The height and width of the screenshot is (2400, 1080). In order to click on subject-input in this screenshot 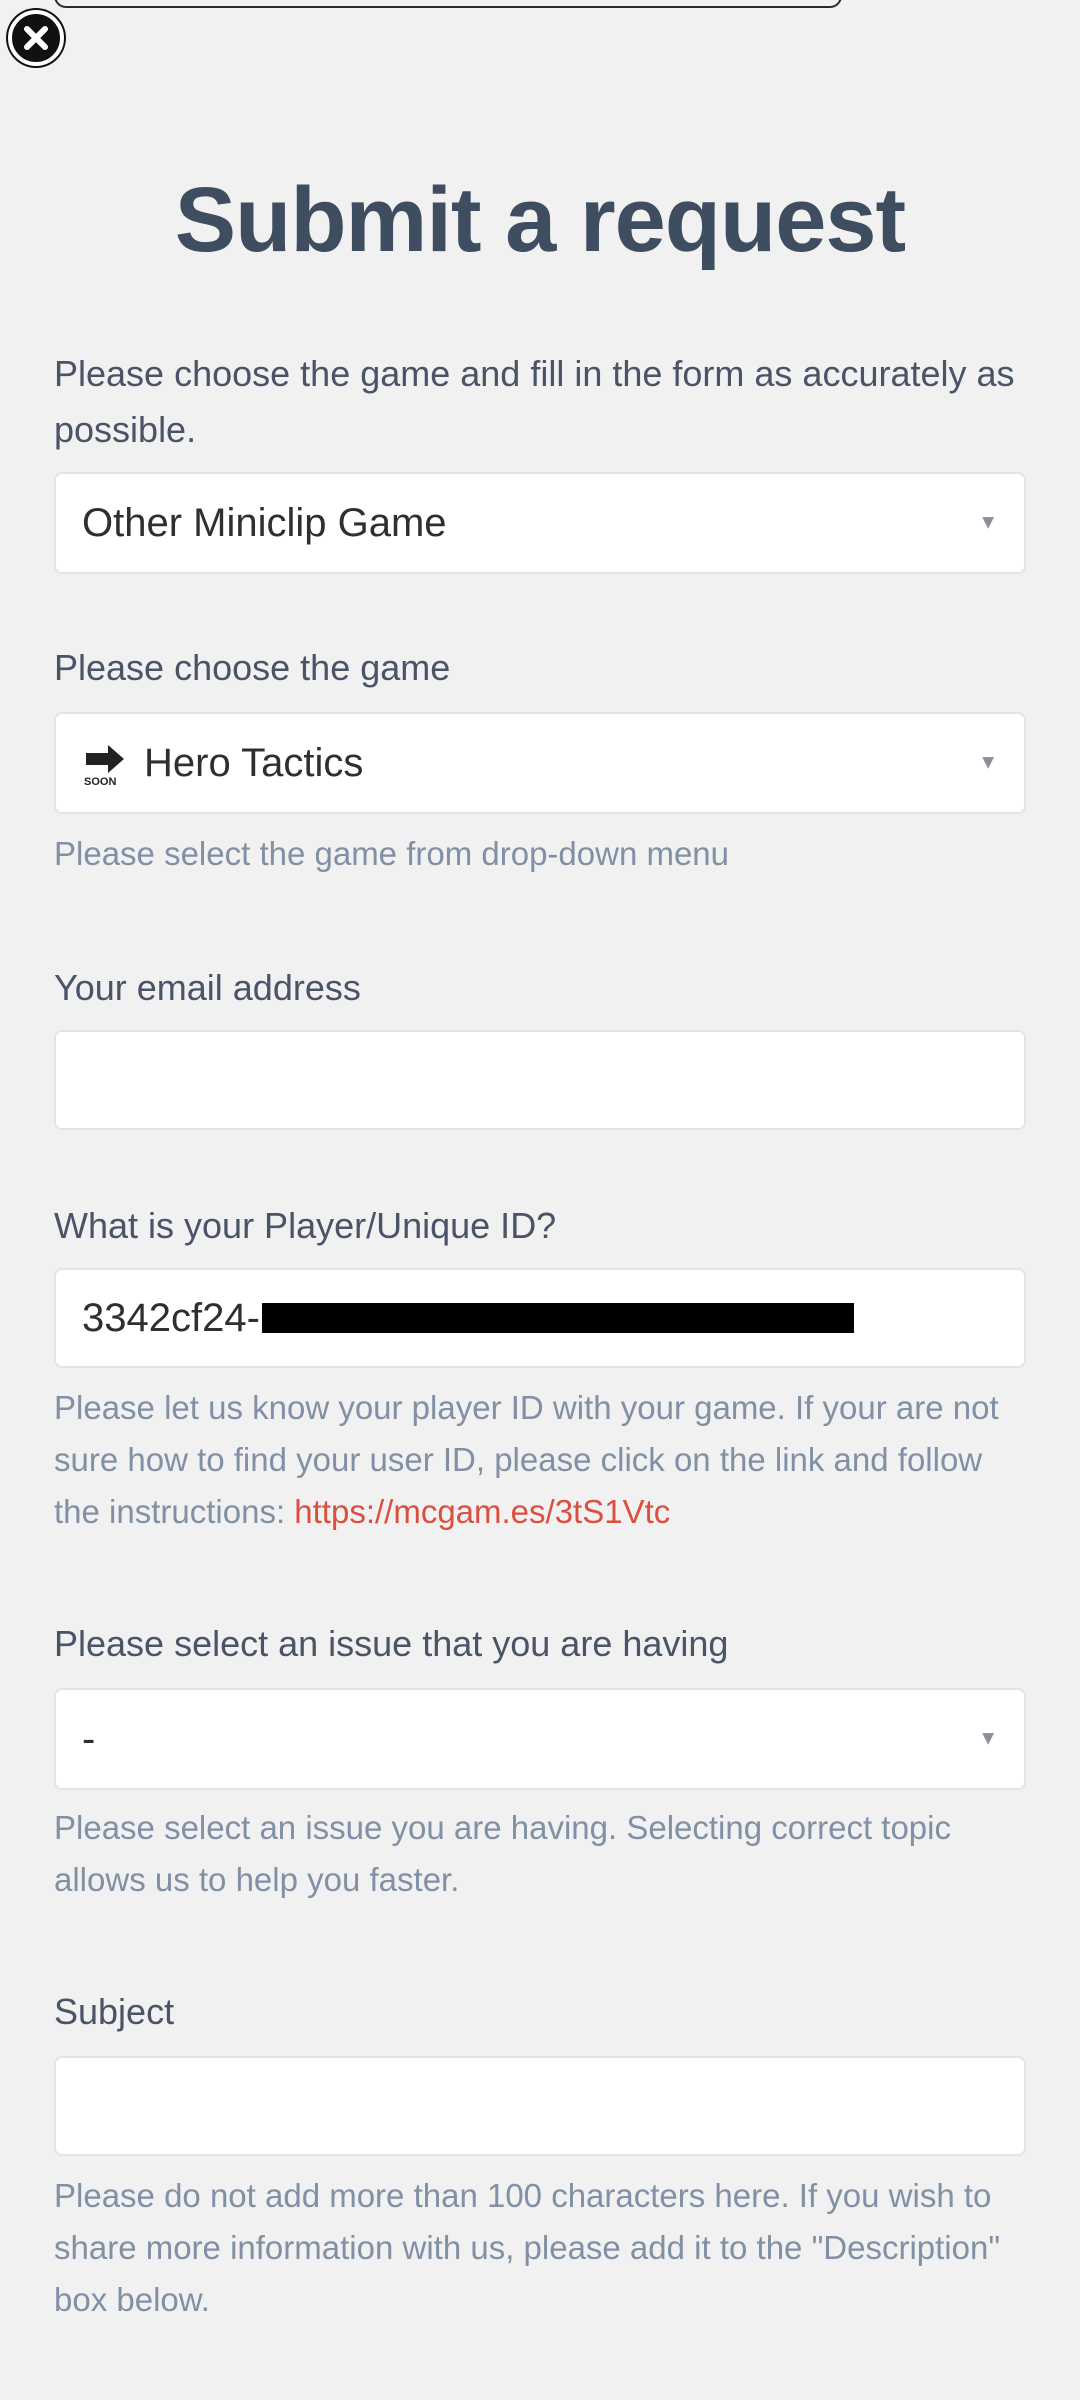, I will do `click(540, 2106)`.